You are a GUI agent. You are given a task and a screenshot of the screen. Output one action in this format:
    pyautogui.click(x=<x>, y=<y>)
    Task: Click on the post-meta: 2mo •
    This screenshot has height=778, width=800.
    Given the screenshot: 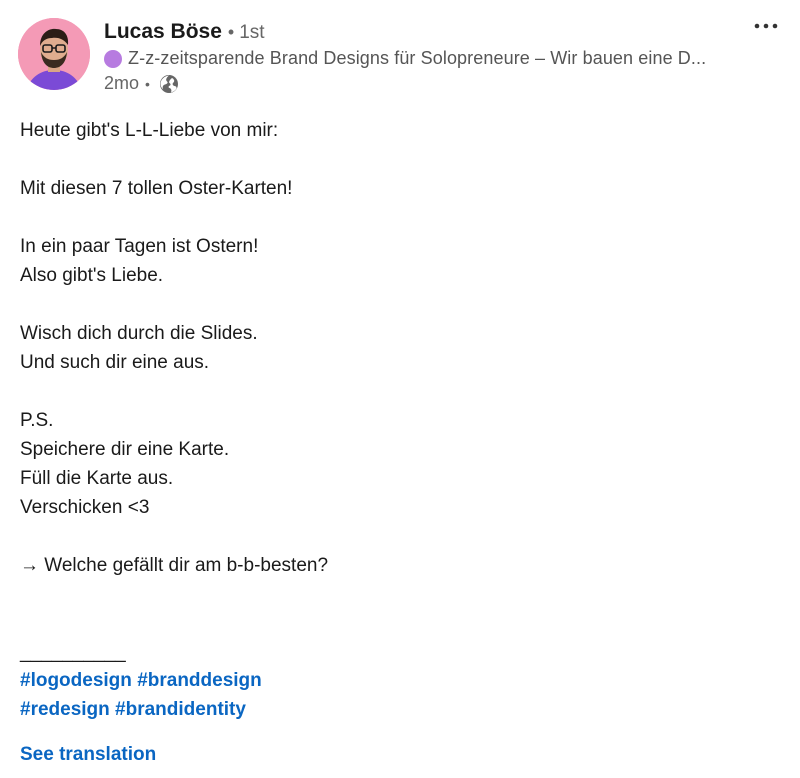 What is the action you would take?
    pyautogui.click(x=141, y=83)
    